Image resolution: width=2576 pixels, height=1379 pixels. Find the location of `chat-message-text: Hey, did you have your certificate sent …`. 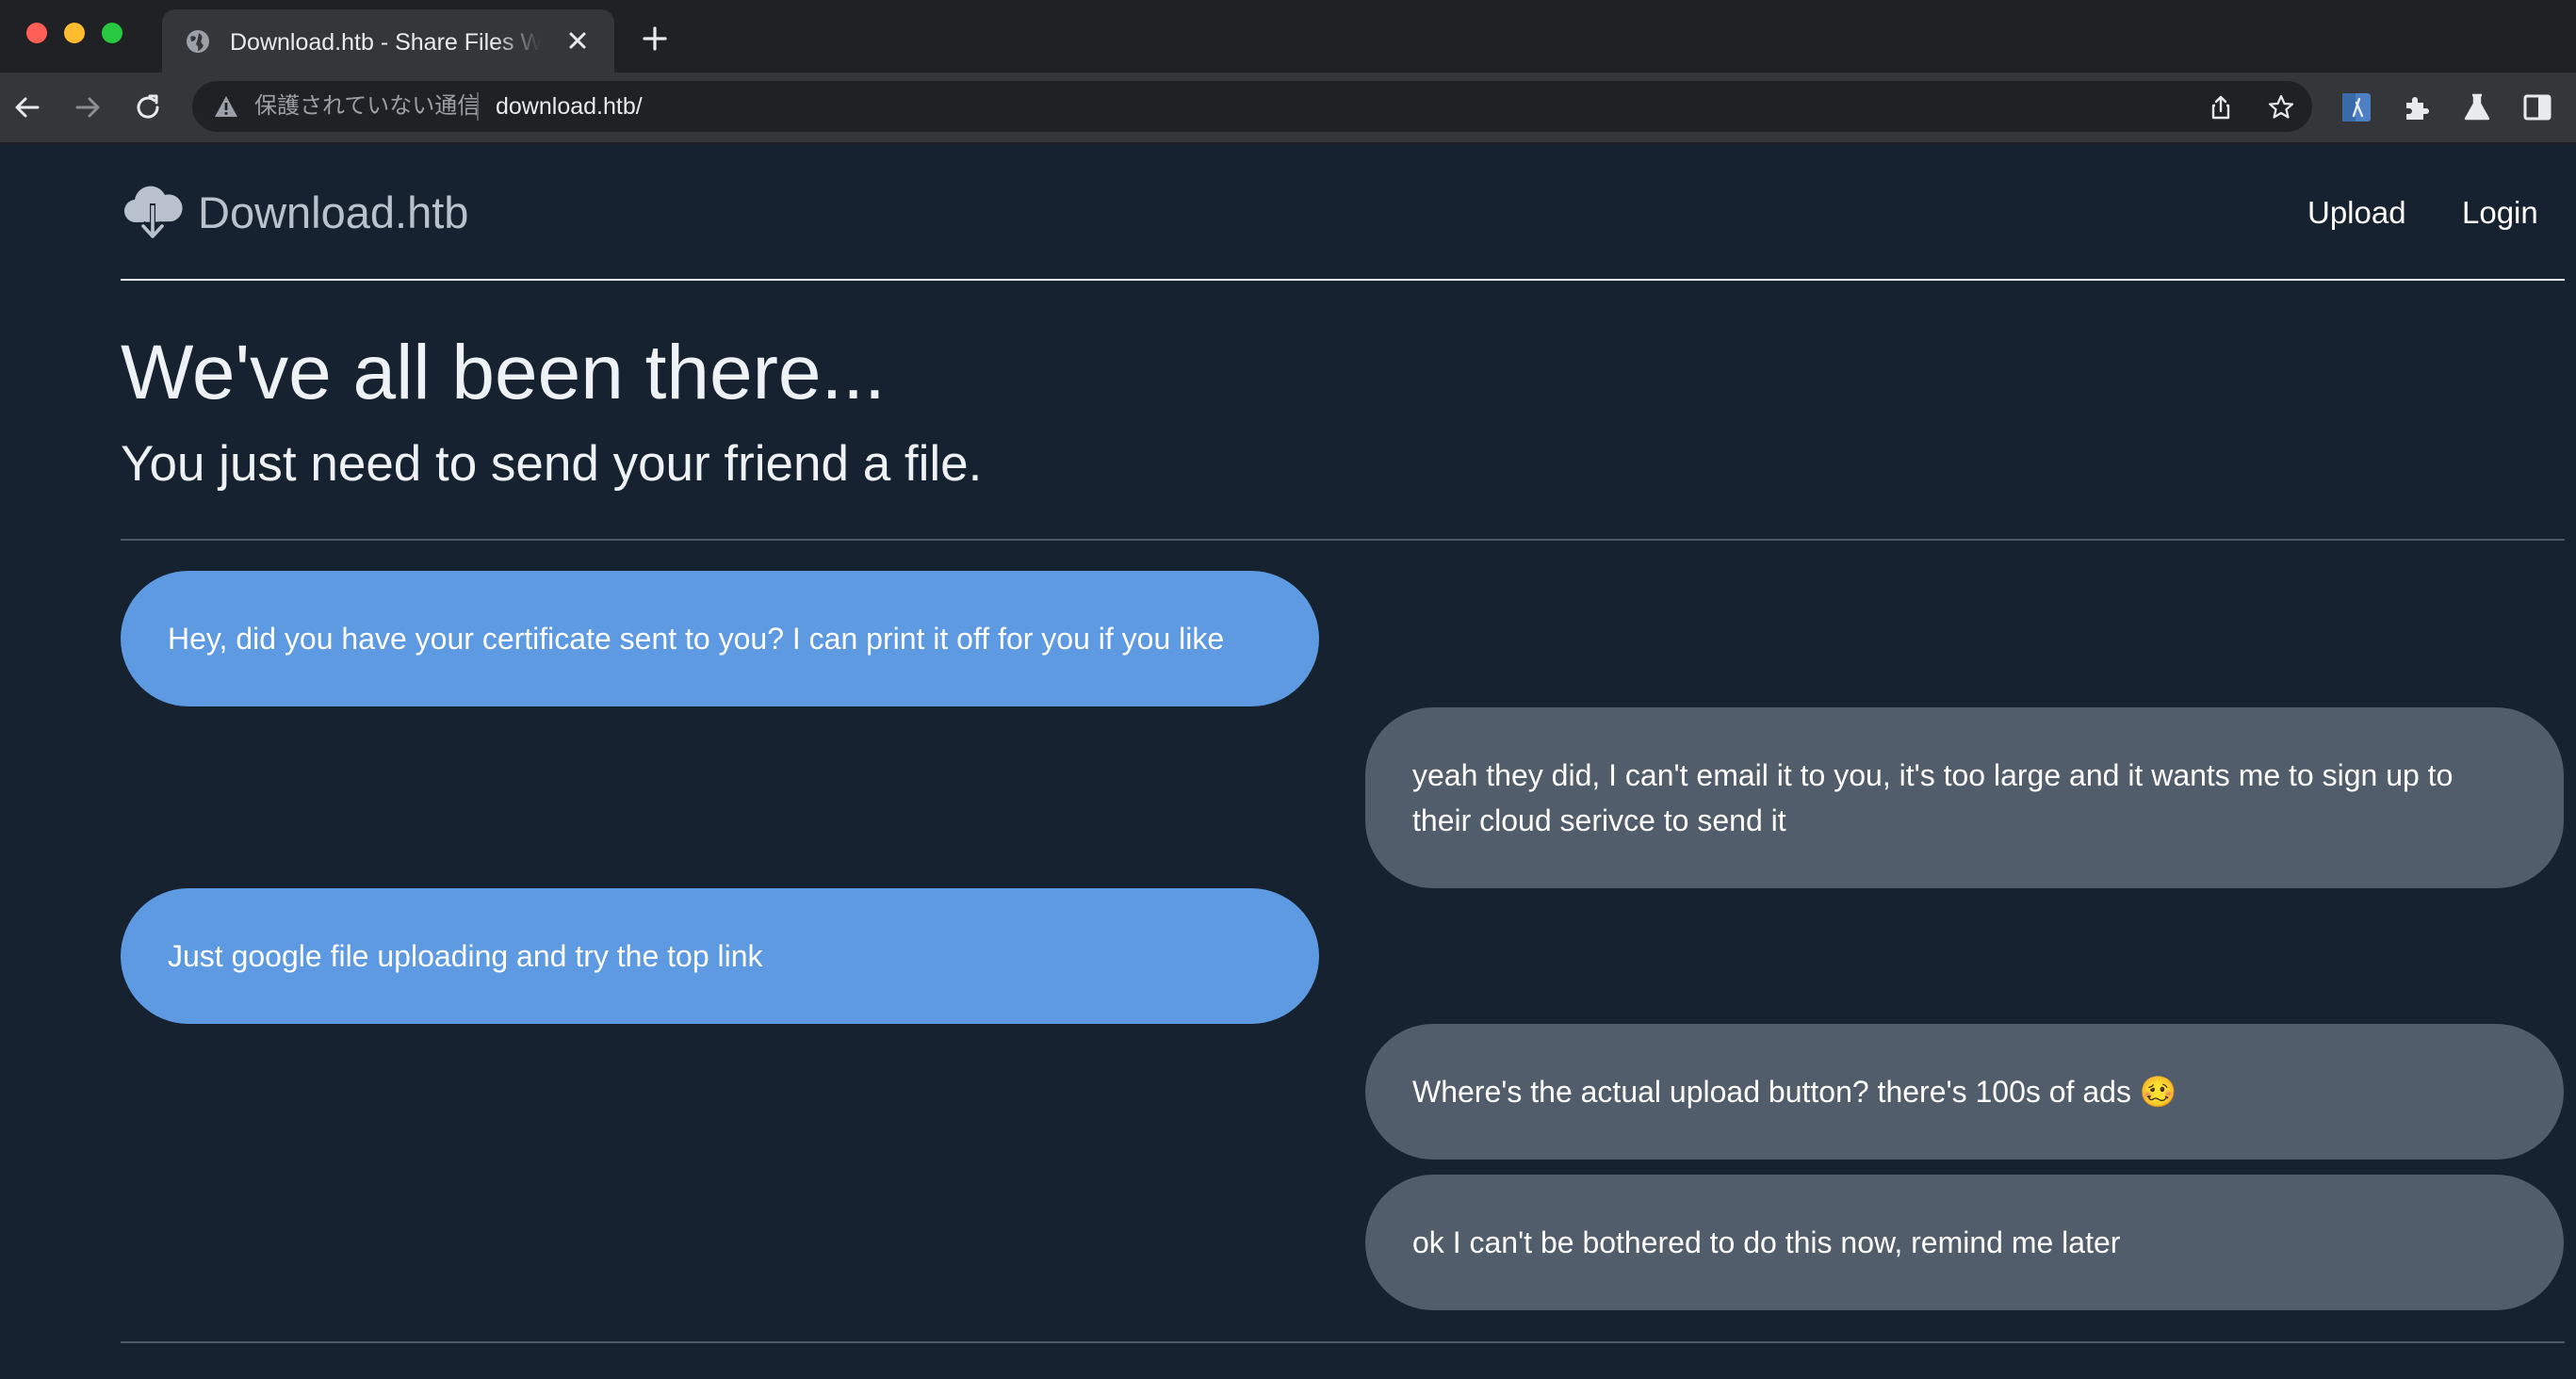

chat-message-text: Hey, did you have your certificate sent … is located at coordinates (696, 639).